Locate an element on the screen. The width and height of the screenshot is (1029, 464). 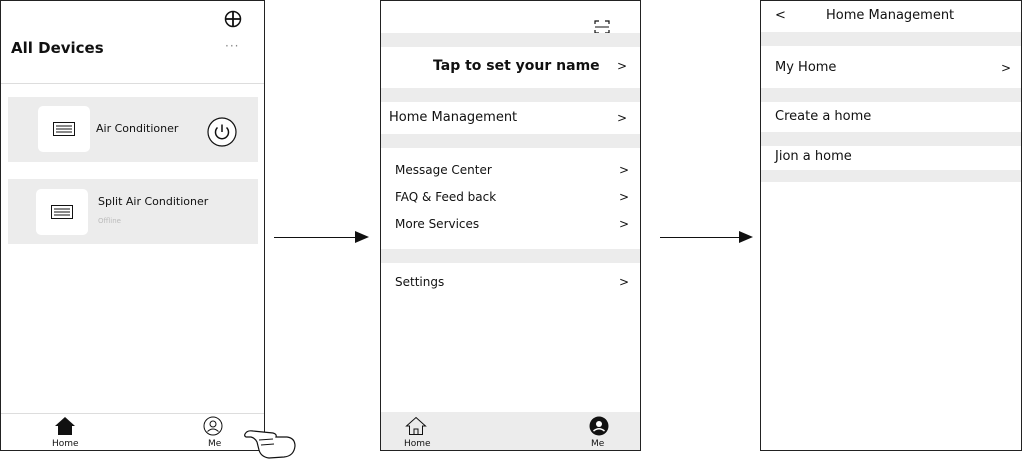
device-card-split-air-conditioner: Split Air Conditioner Offline is located at coordinates (133, 211).